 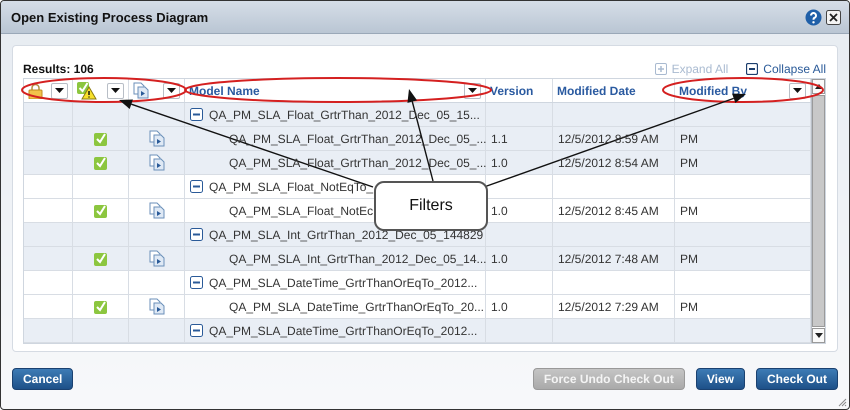 I want to click on scroll-up-icon, so click(x=818, y=86).